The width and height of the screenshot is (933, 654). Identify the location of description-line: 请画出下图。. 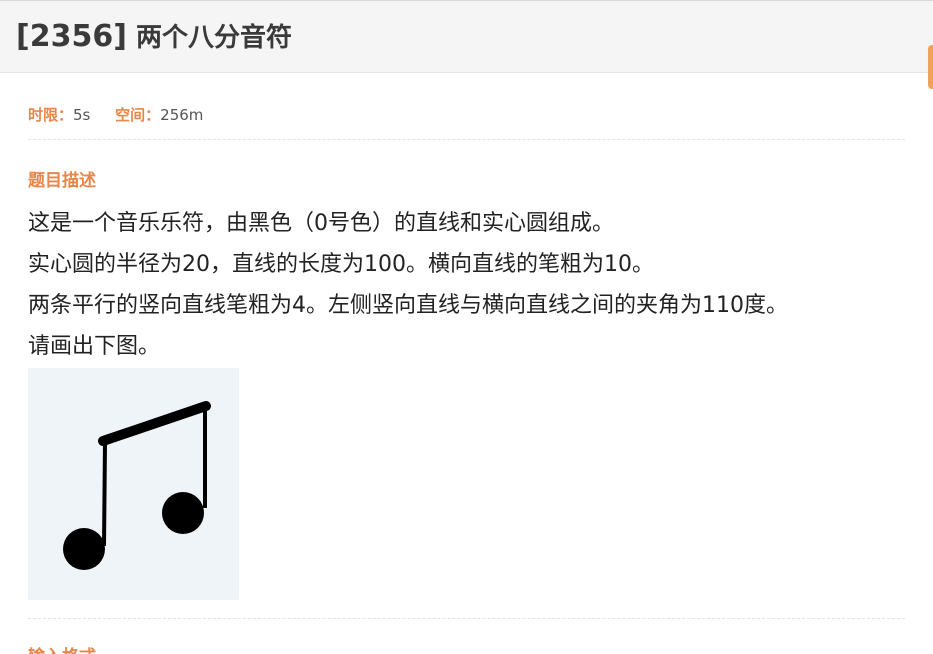
(94, 346).